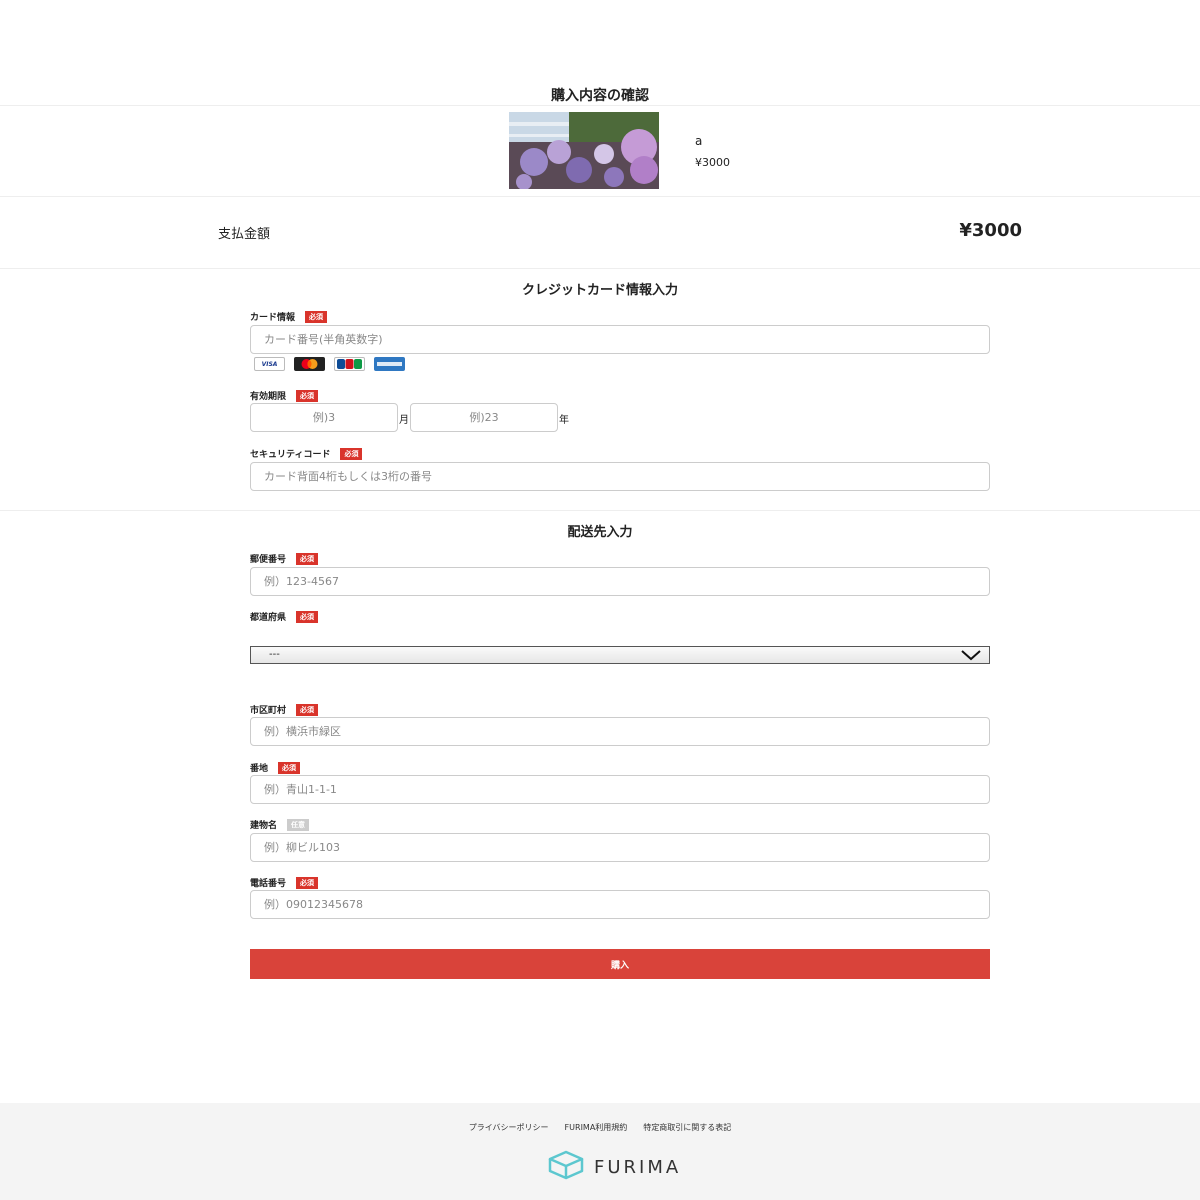 The height and width of the screenshot is (1200, 1200). I want to click on building-label: 建物名 任意, so click(280, 824).